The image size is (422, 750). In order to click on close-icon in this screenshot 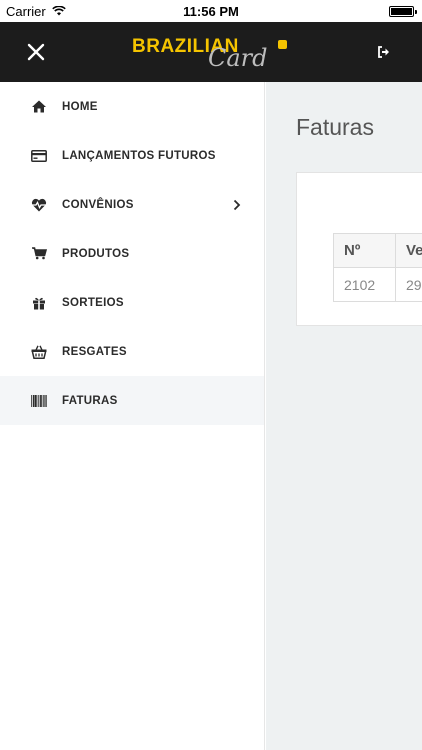, I will do `click(36, 52)`.